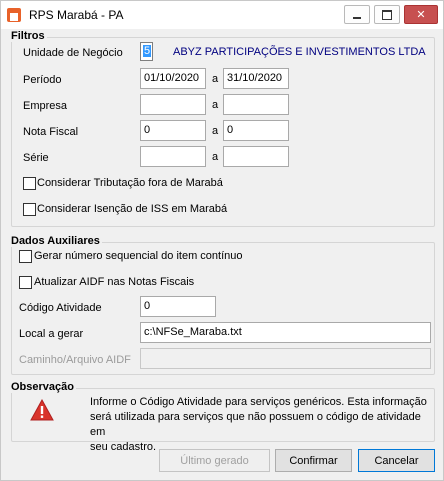 The height and width of the screenshot is (481, 444). I want to click on maximize-button, so click(387, 14).